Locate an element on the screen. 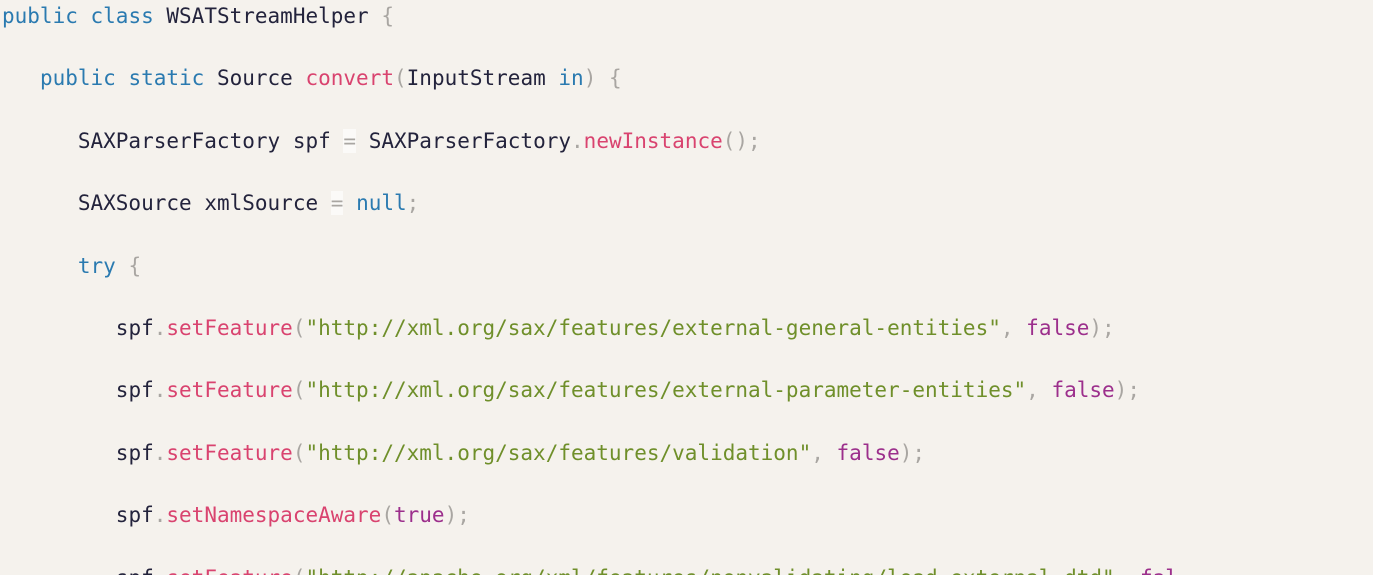 Image resolution: width=1373 pixels, height=575 pixels. code-token-kw: try is located at coordinates (96, 265).